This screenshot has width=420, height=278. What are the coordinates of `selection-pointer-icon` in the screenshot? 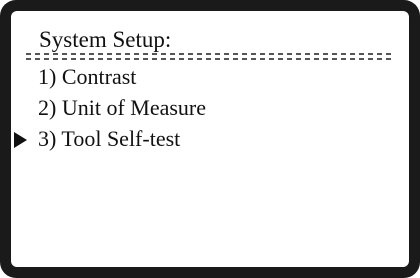 It's located at (20, 140).